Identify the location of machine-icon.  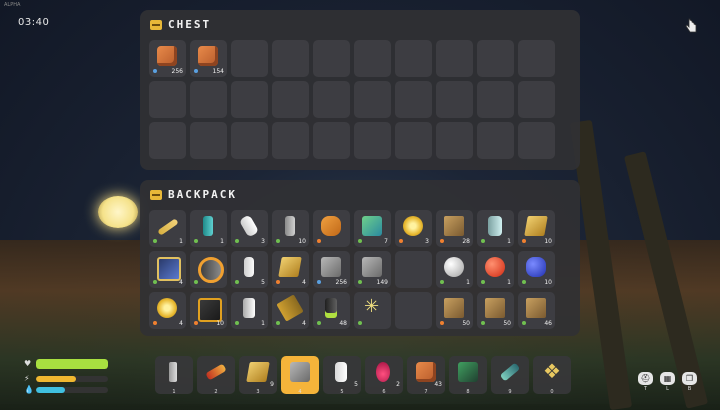
(372, 226).